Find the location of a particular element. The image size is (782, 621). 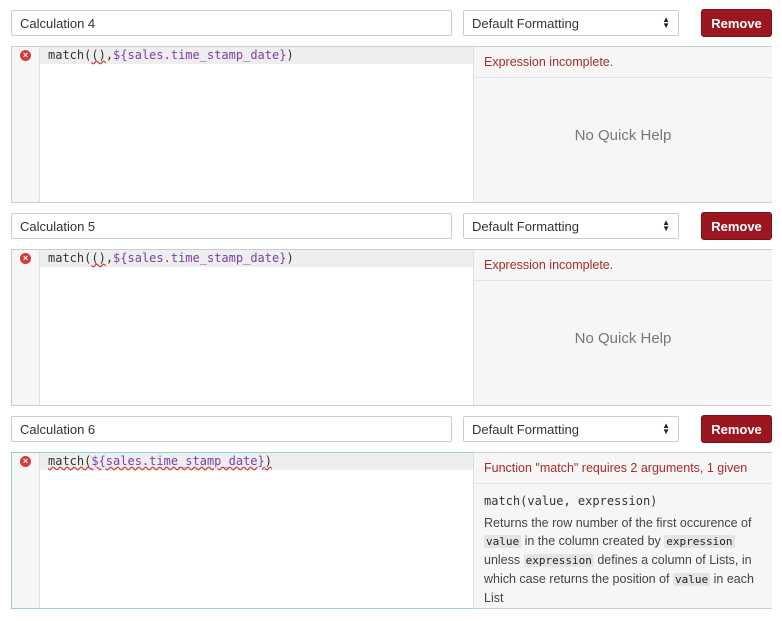

expression-code: match(${sales.time_stamp_date}) is located at coordinates (160, 461).